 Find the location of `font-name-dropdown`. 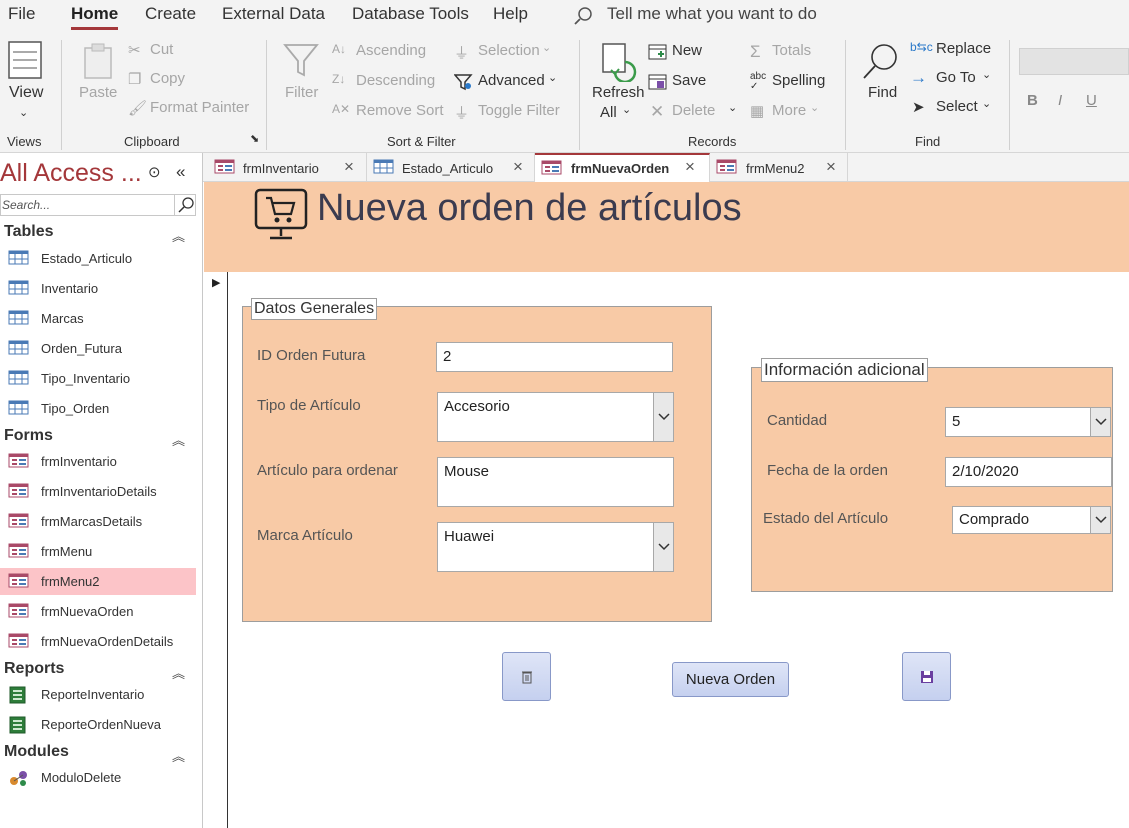

font-name-dropdown is located at coordinates (1074, 61).